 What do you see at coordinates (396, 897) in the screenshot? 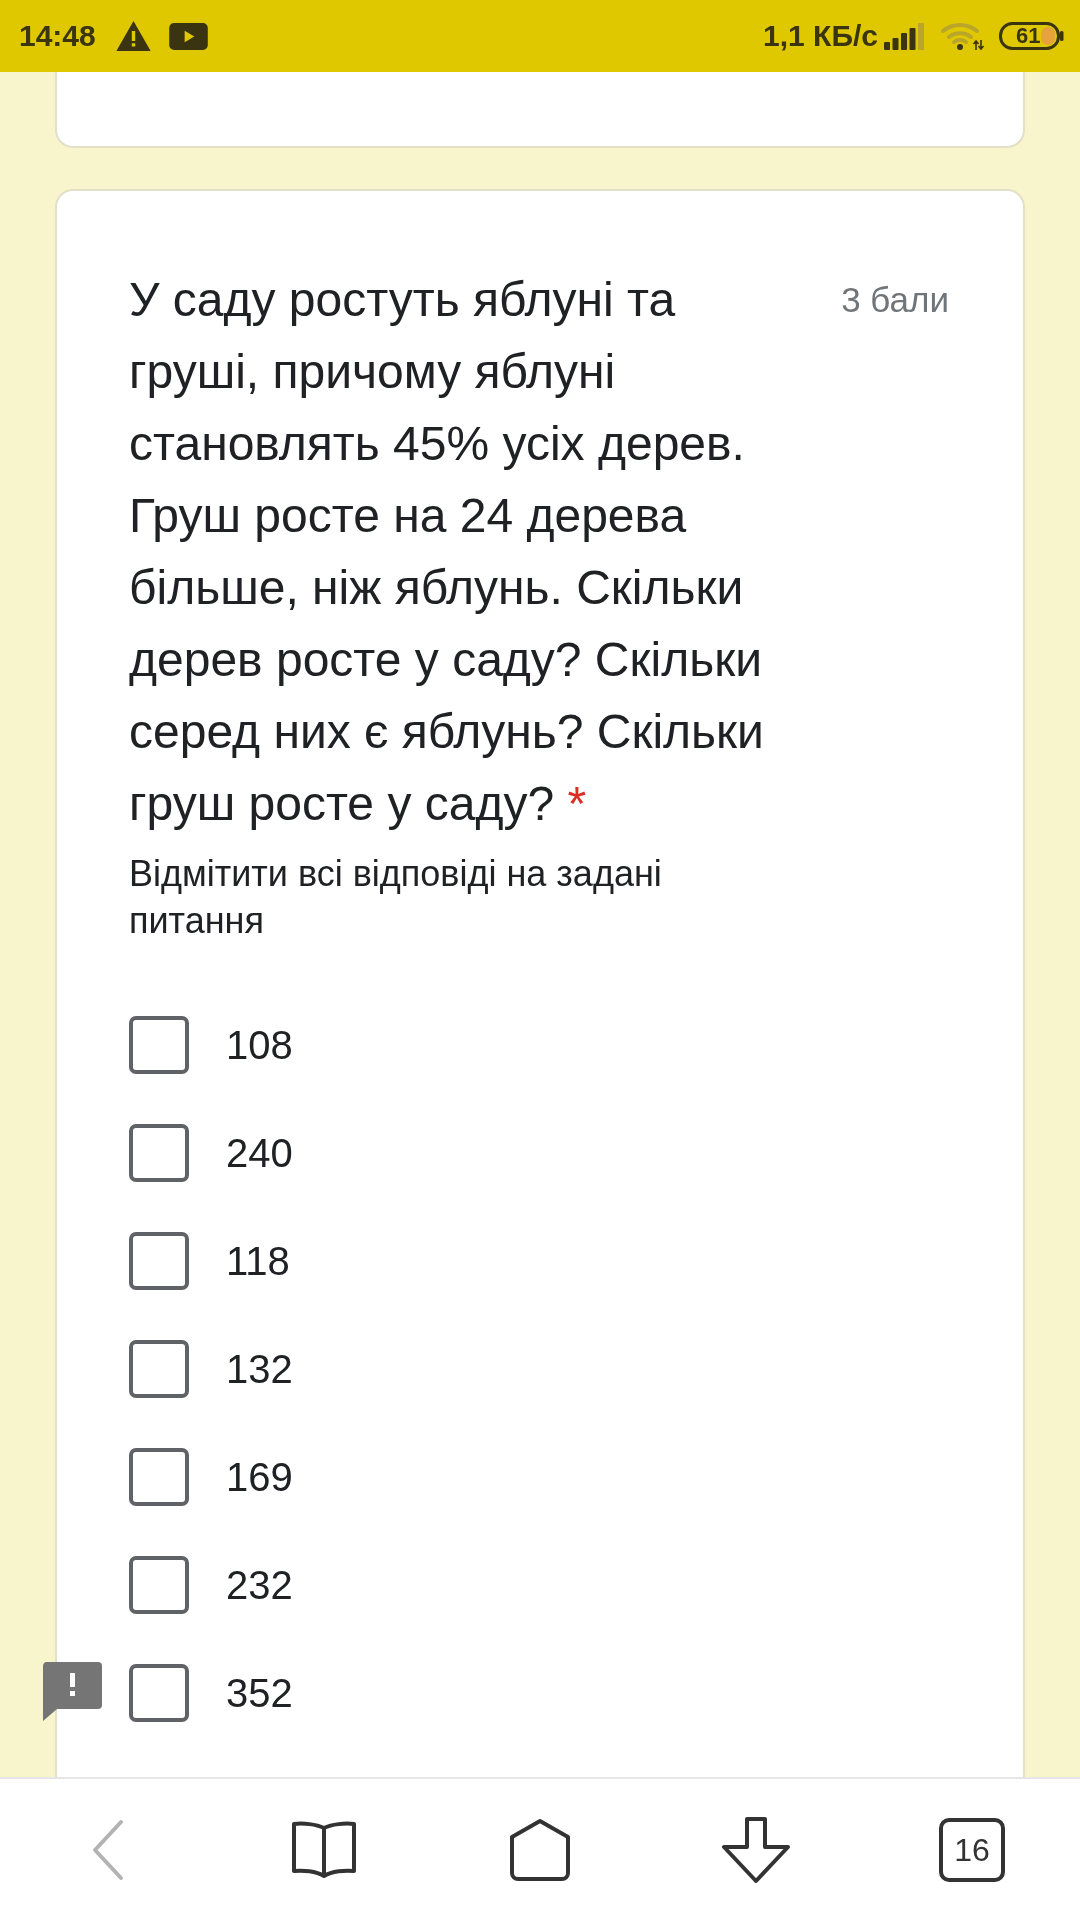
I see `helper-text: Відмітити всі відповіді на задані питання` at bounding box center [396, 897].